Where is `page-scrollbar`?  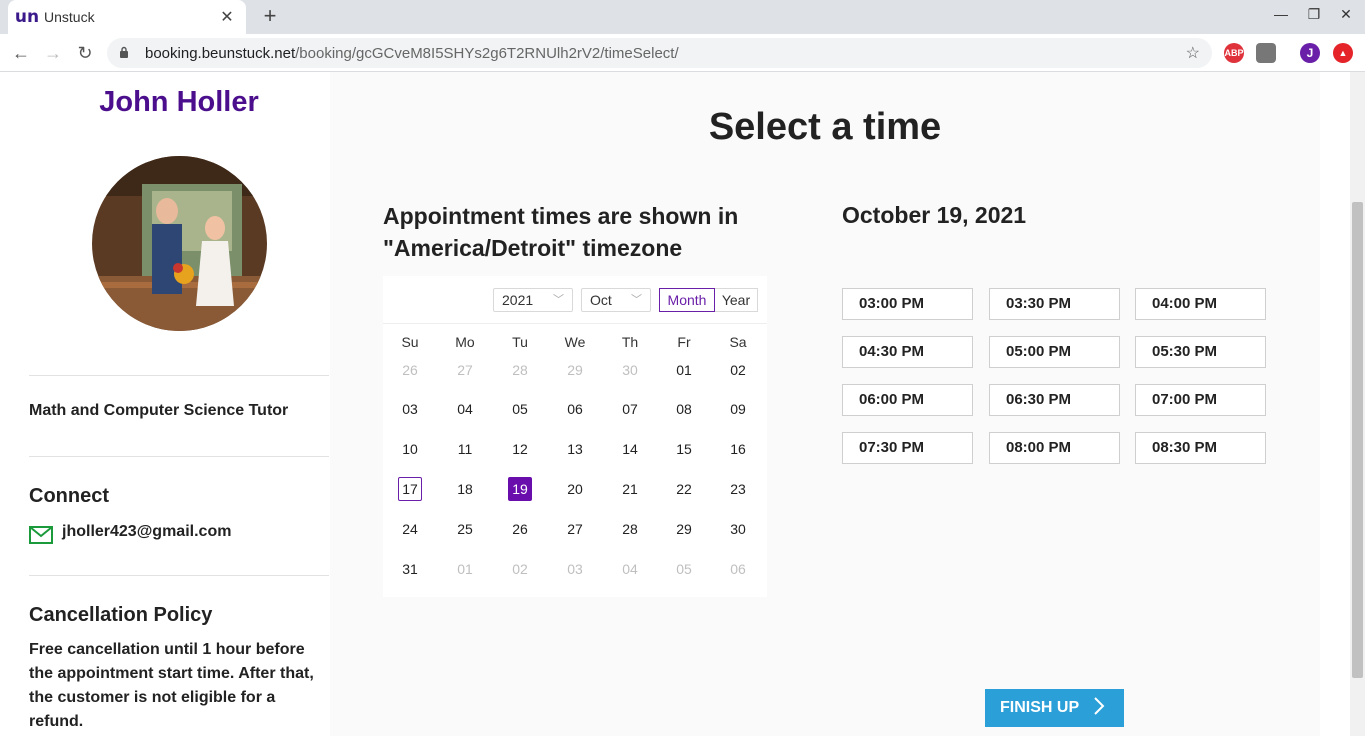 page-scrollbar is located at coordinates (1357, 404).